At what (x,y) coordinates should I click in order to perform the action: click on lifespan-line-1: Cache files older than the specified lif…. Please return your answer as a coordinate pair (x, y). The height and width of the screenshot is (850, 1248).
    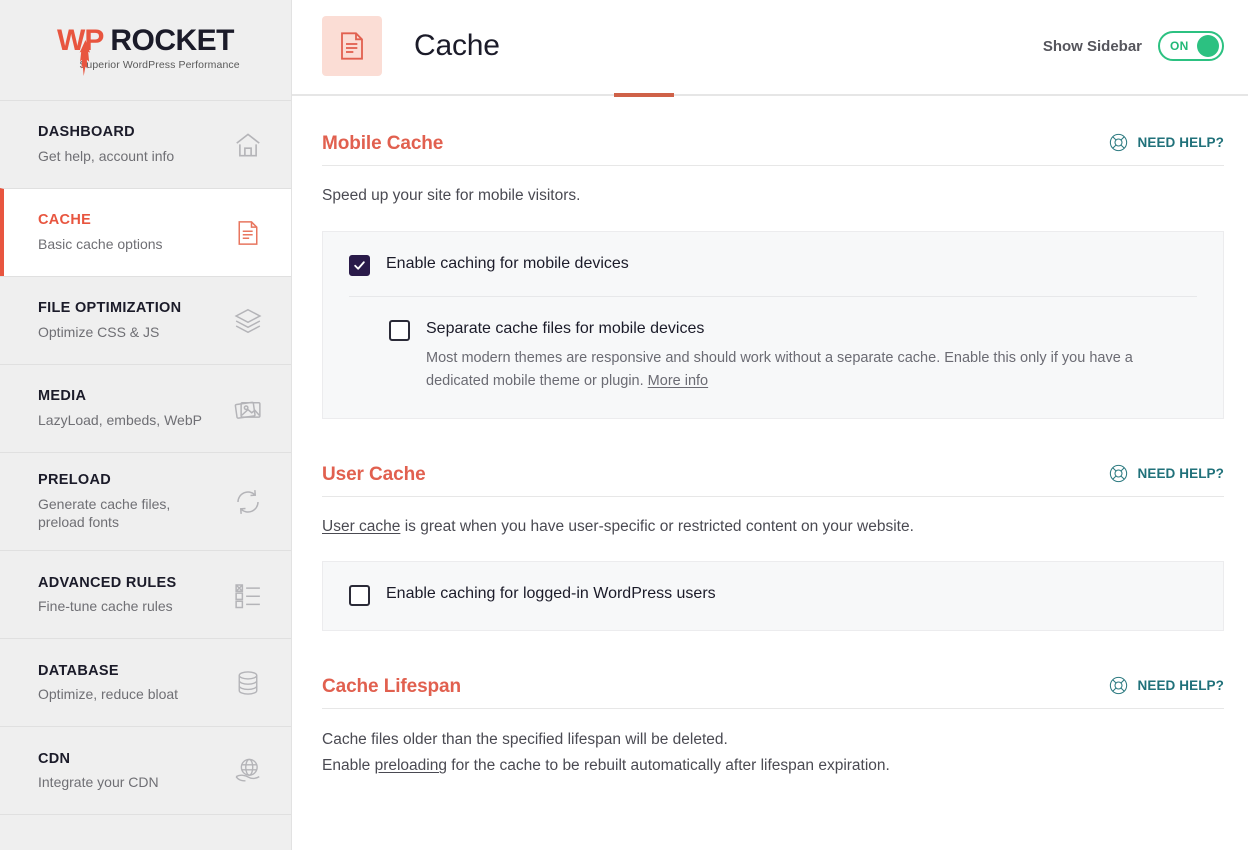
    Looking at the image, I should click on (525, 740).